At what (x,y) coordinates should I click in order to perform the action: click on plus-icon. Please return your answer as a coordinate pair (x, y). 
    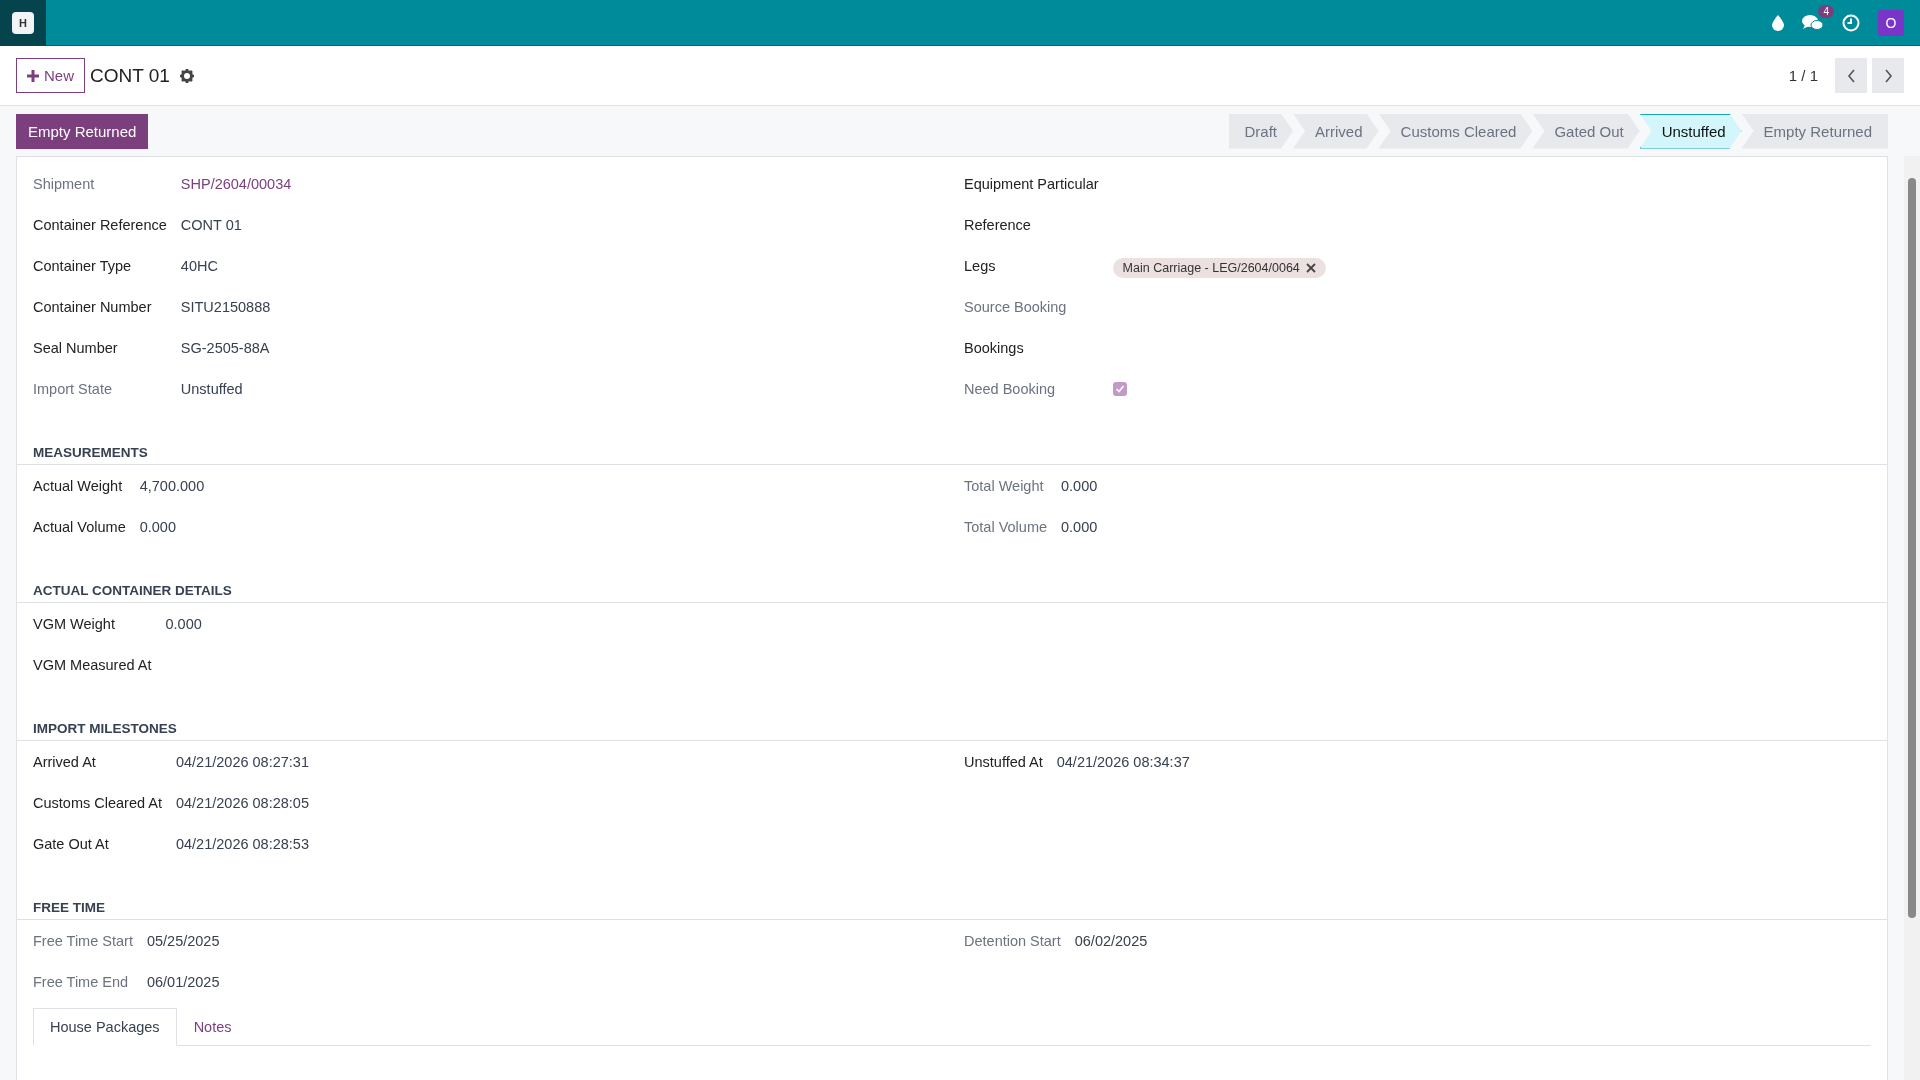
    Looking at the image, I should click on (33, 75).